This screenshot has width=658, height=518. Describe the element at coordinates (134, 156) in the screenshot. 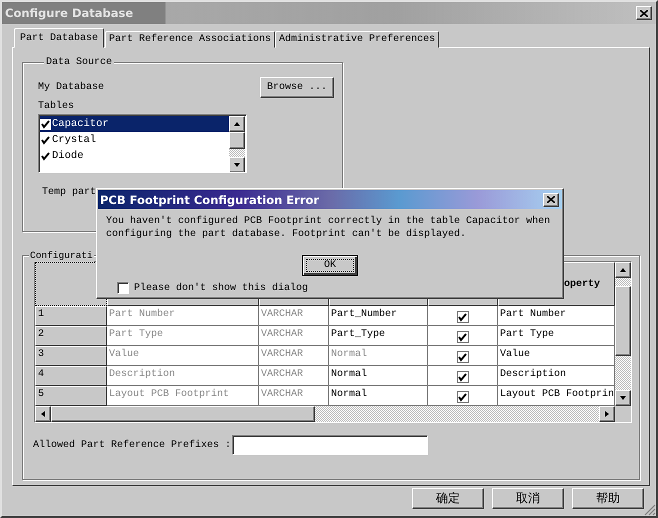

I see `list-item: Diode` at that location.